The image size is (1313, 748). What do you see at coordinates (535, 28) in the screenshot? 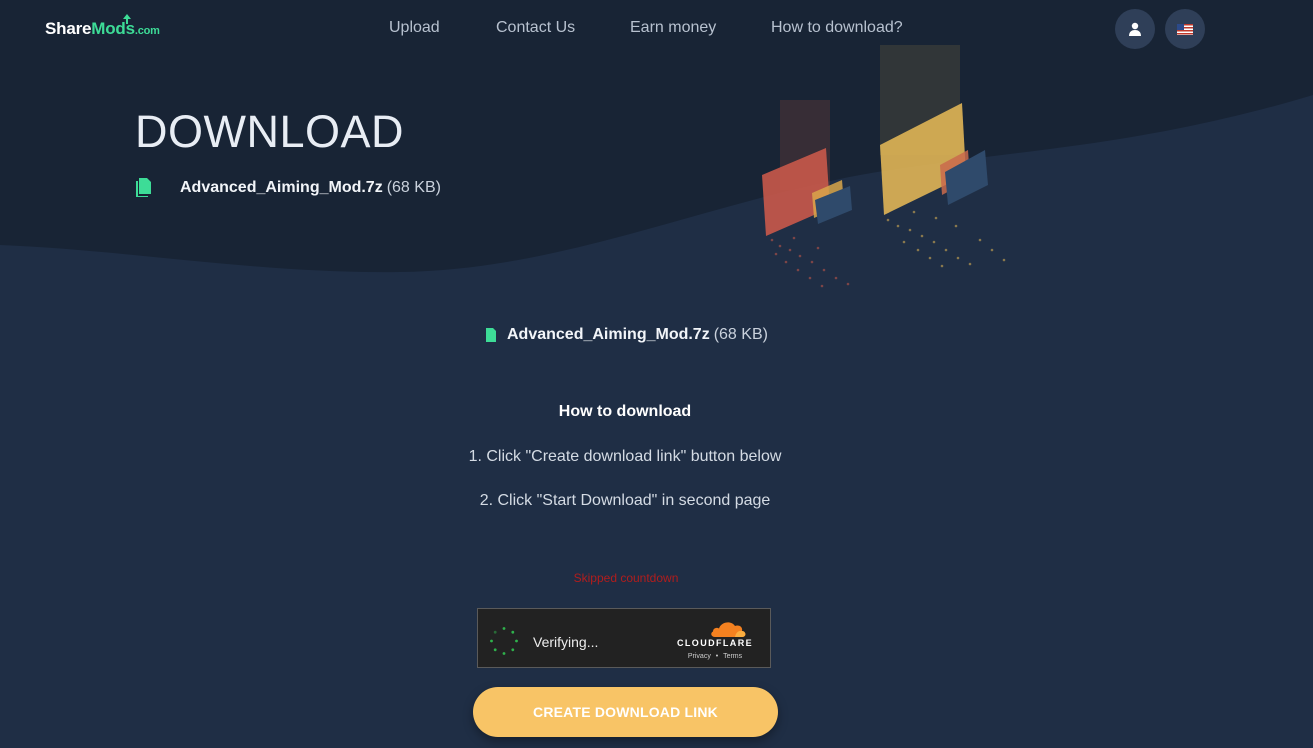
I see `nav-contact-us: Contact Us` at bounding box center [535, 28].